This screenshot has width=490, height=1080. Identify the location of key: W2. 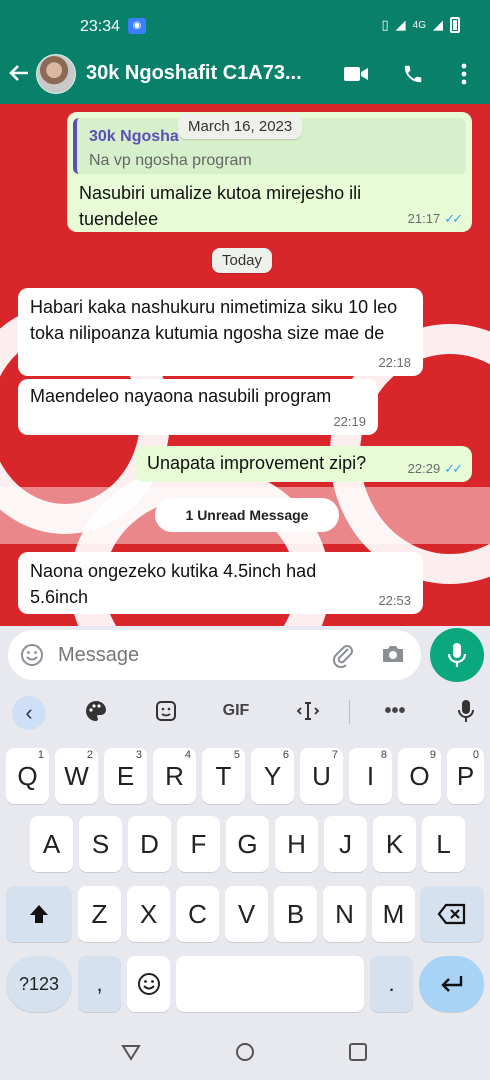
(76, 776).